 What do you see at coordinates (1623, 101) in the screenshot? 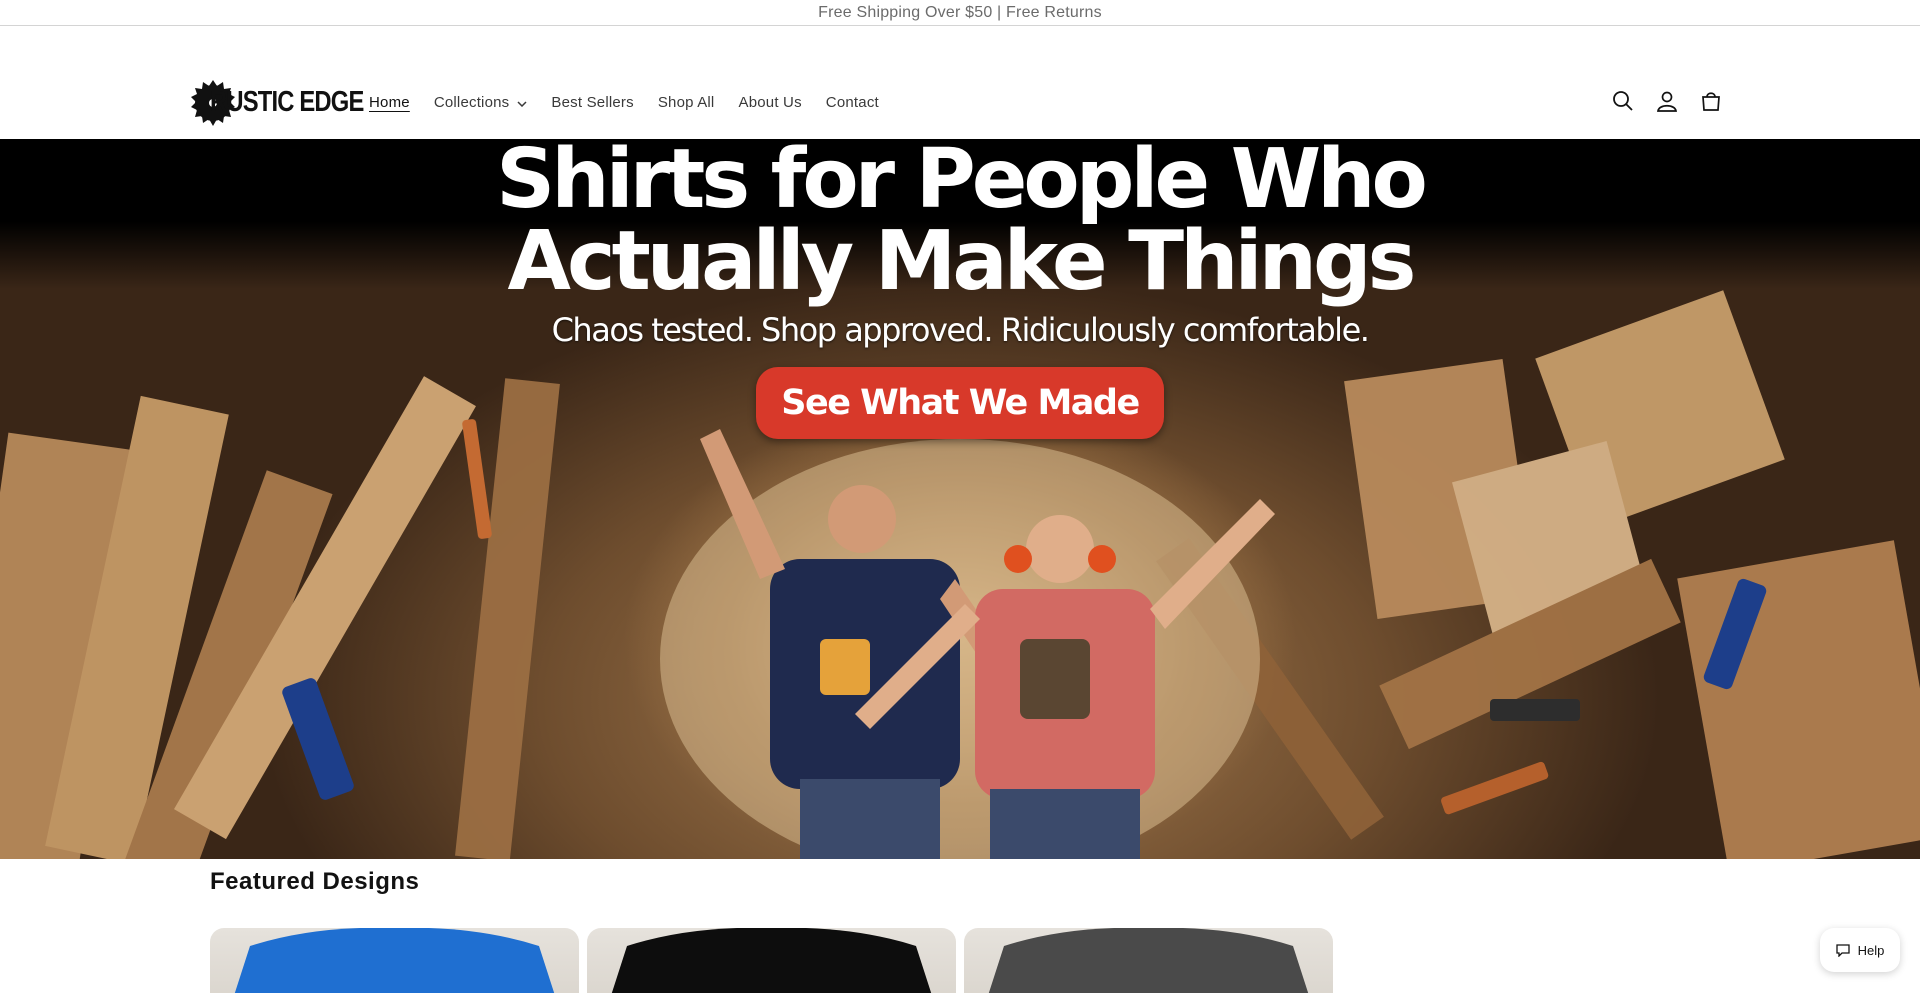
I see `search-icon` at bounding box center [1623, 101].